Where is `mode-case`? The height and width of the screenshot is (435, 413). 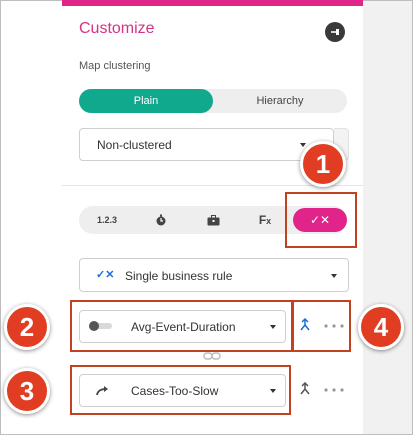
mode-case is located at coordinates (213, 220).